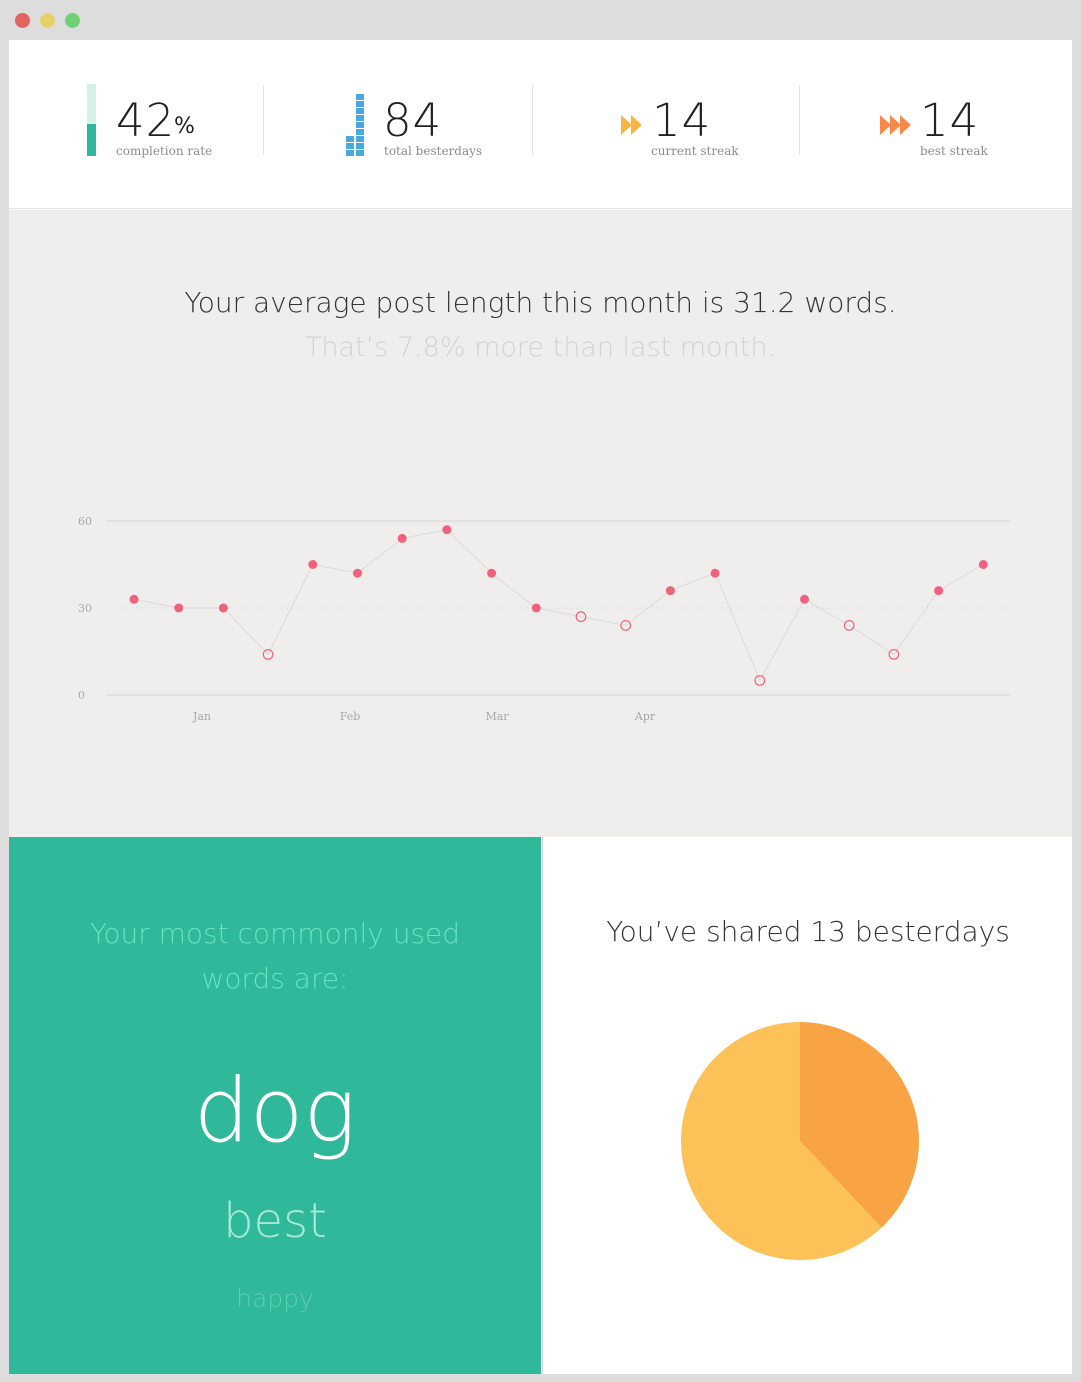 The image size is (1081, 1382). Describe the element at coordinates (85, 608) in the screenshot. I see `y-tick-label: 30` at that location.